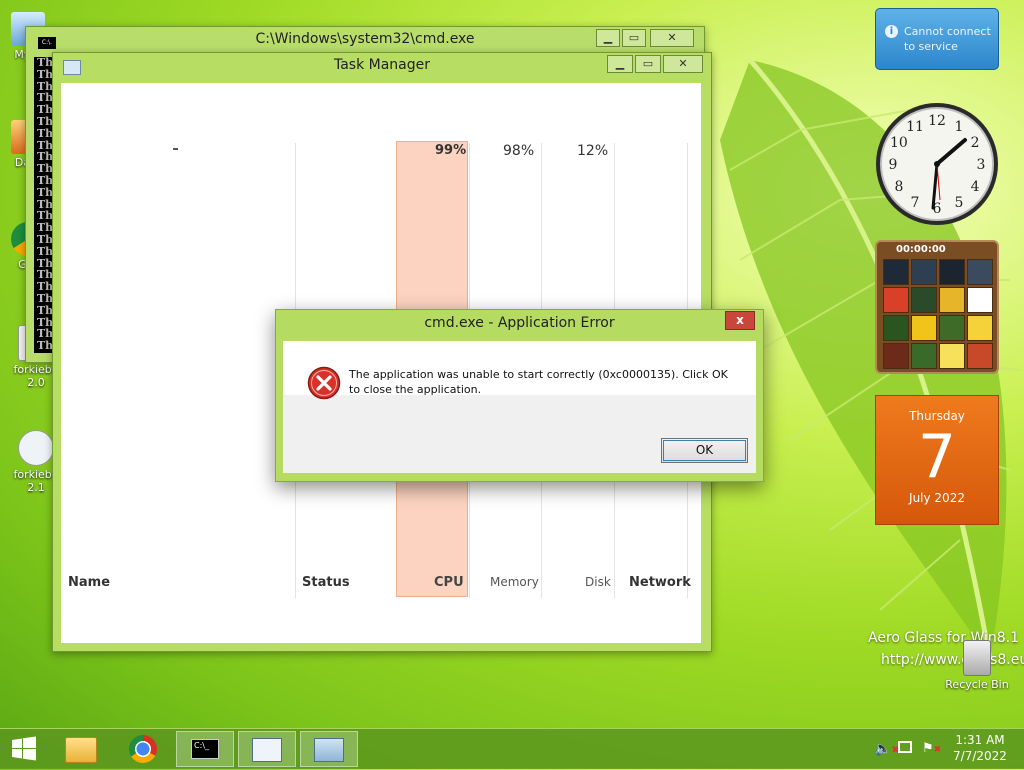 This screenshot has height=770, width=1024. I want to click on connection-toast-gadget: i Cannot connect to service, so click(937, 39).